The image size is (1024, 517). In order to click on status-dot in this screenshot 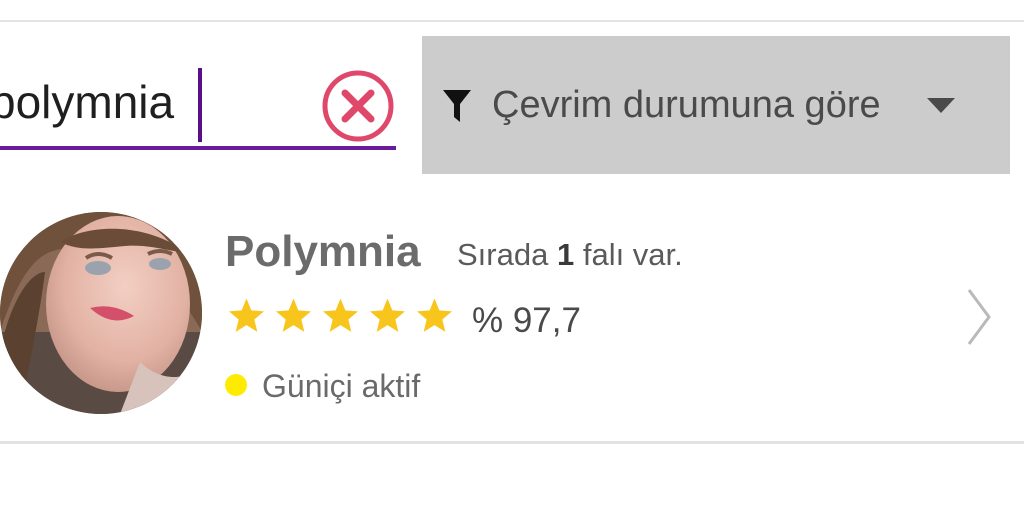, I will do `click(236, 385)`.